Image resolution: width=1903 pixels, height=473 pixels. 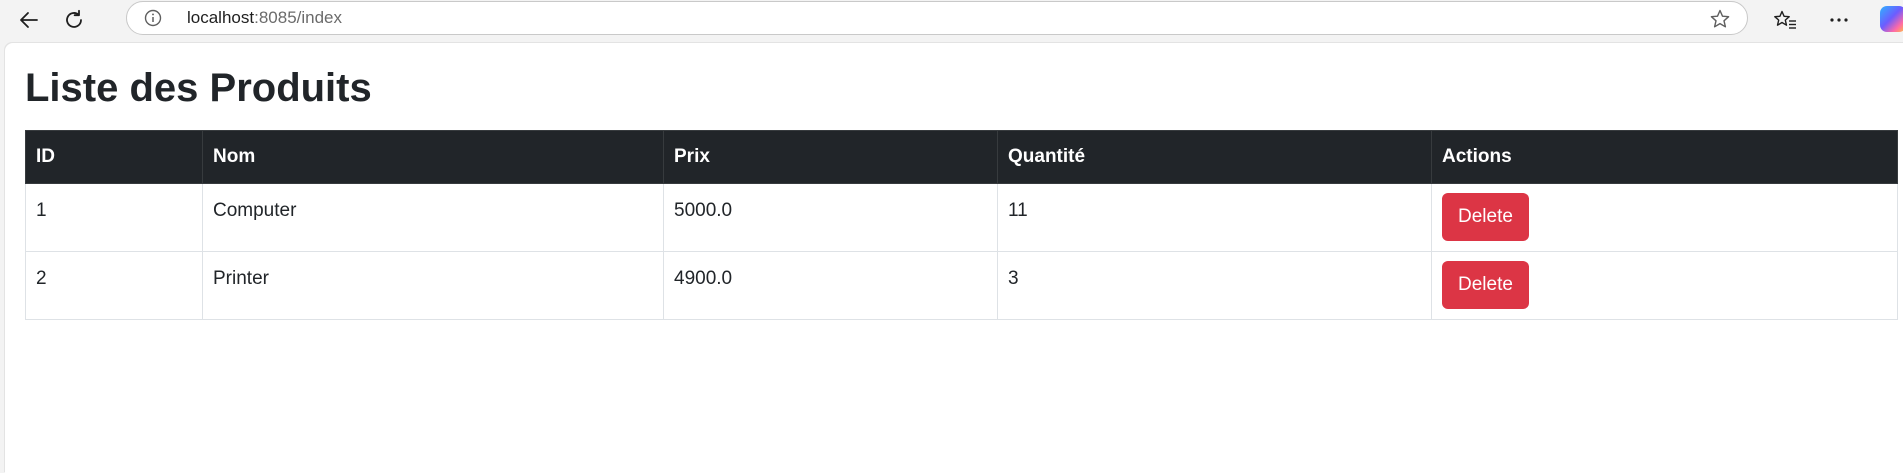 I want to click on header-actions: Actions, so click(x=1664, y=157).